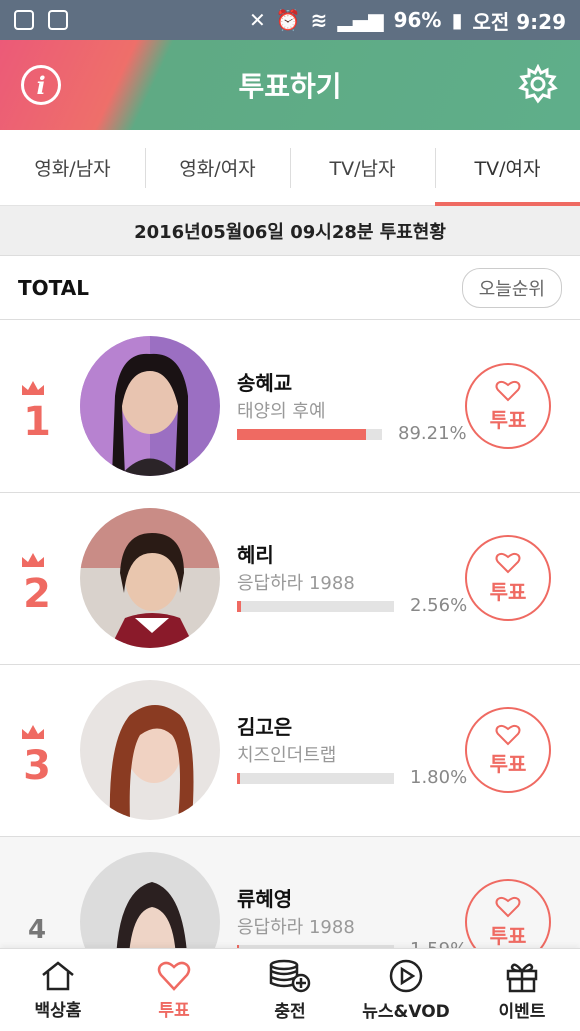  Describe the element at coordinates (41, 85) in the screenshot. I see `info-icon: i` at that location.